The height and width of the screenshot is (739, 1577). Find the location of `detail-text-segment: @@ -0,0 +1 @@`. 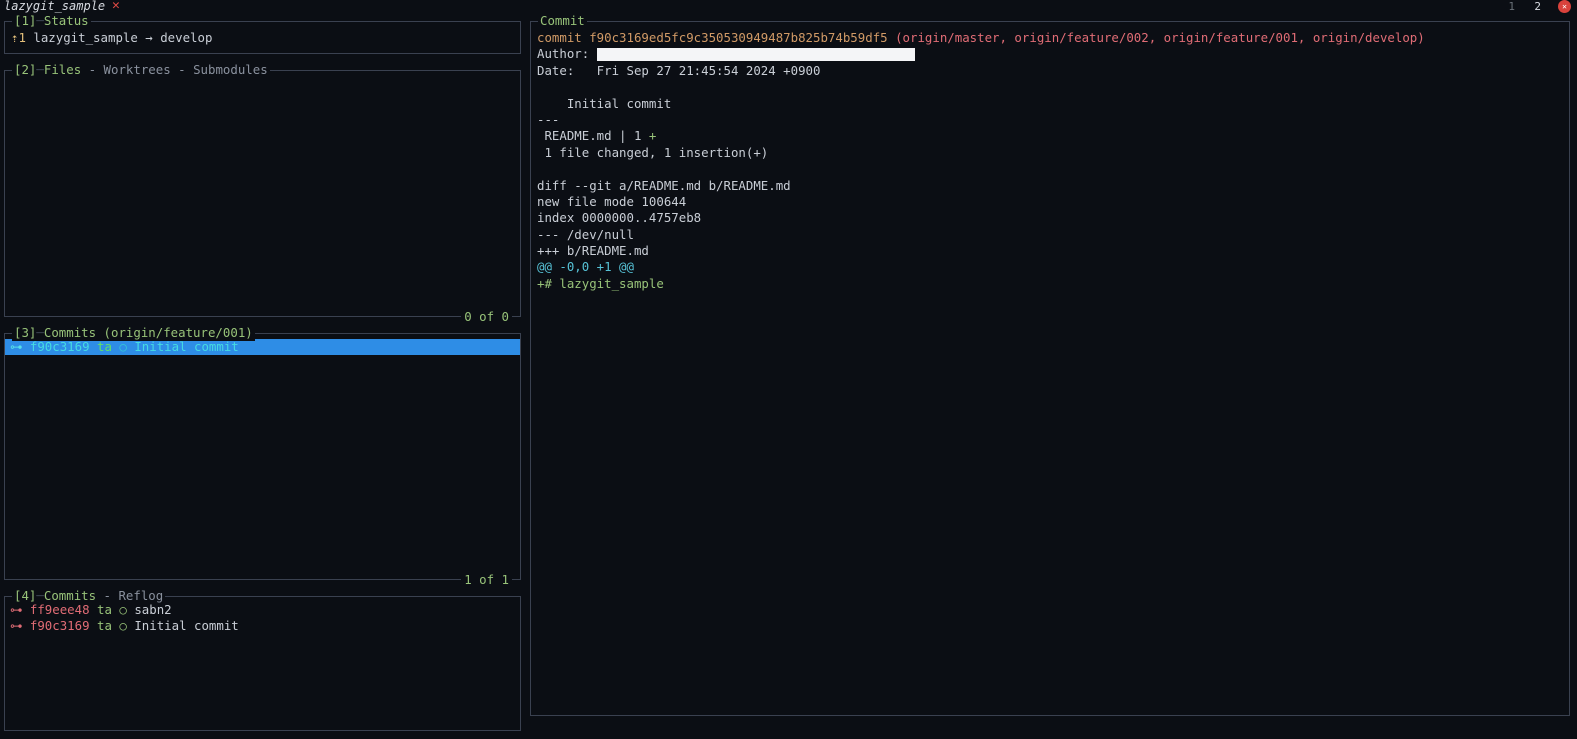

detail-text-segment: @@ -0,0 +1 @@ is located at coordinates (585, 267).